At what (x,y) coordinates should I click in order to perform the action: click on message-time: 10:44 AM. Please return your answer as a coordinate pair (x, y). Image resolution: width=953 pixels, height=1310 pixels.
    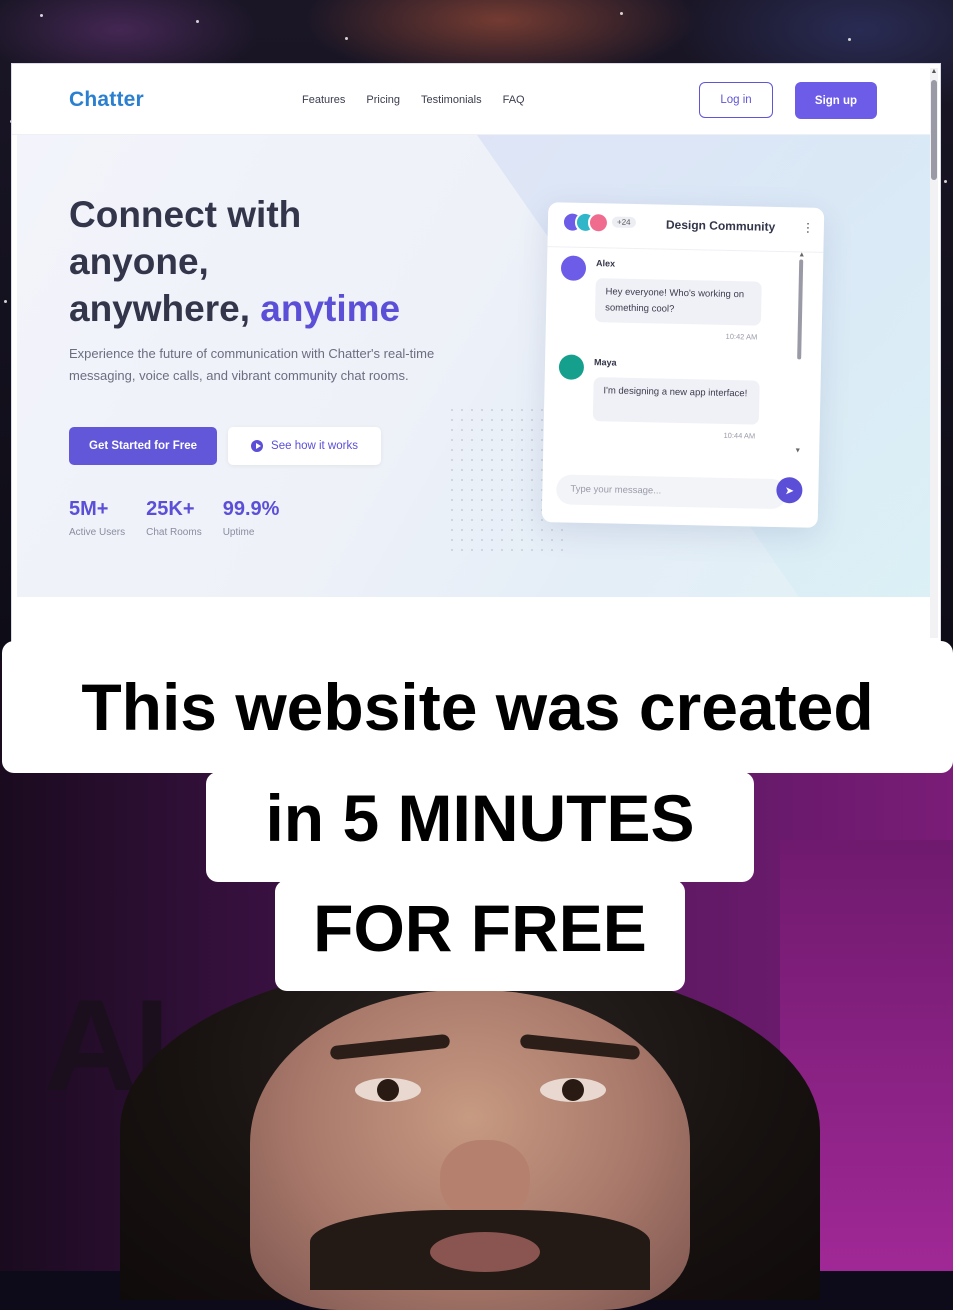
    Looking at the image, I should click on (739, 435).